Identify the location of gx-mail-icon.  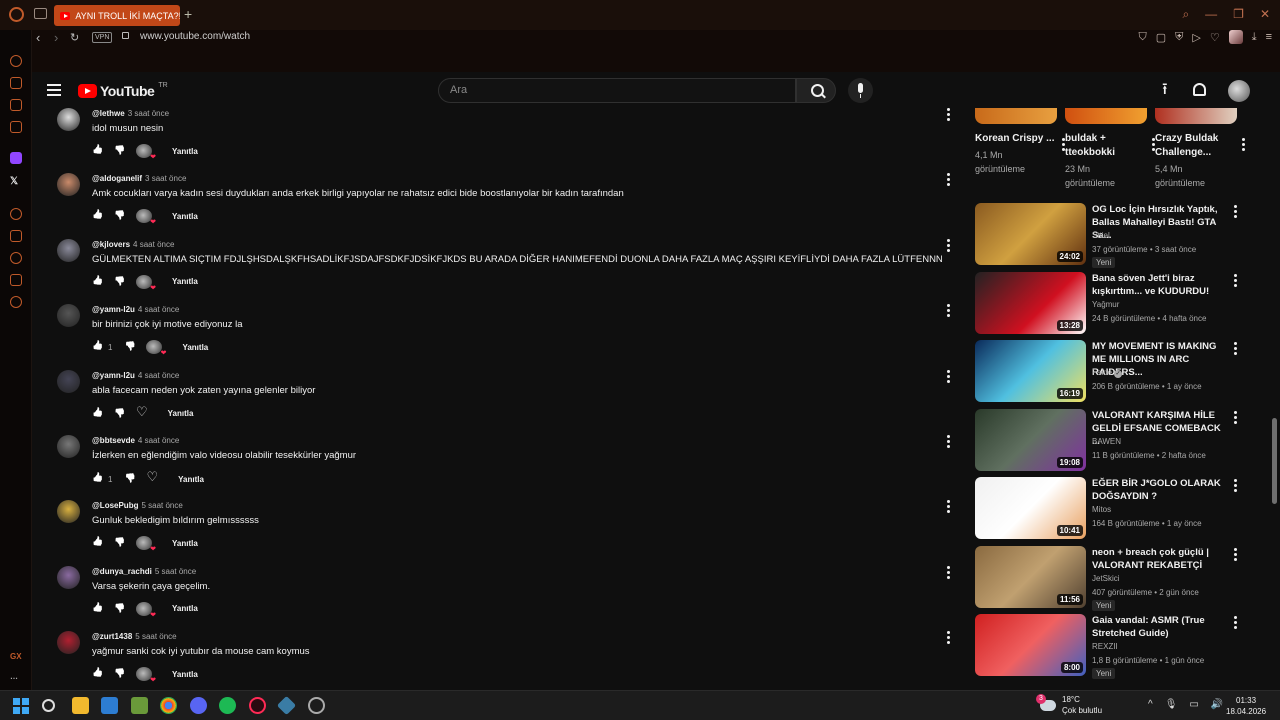
(16, 127).